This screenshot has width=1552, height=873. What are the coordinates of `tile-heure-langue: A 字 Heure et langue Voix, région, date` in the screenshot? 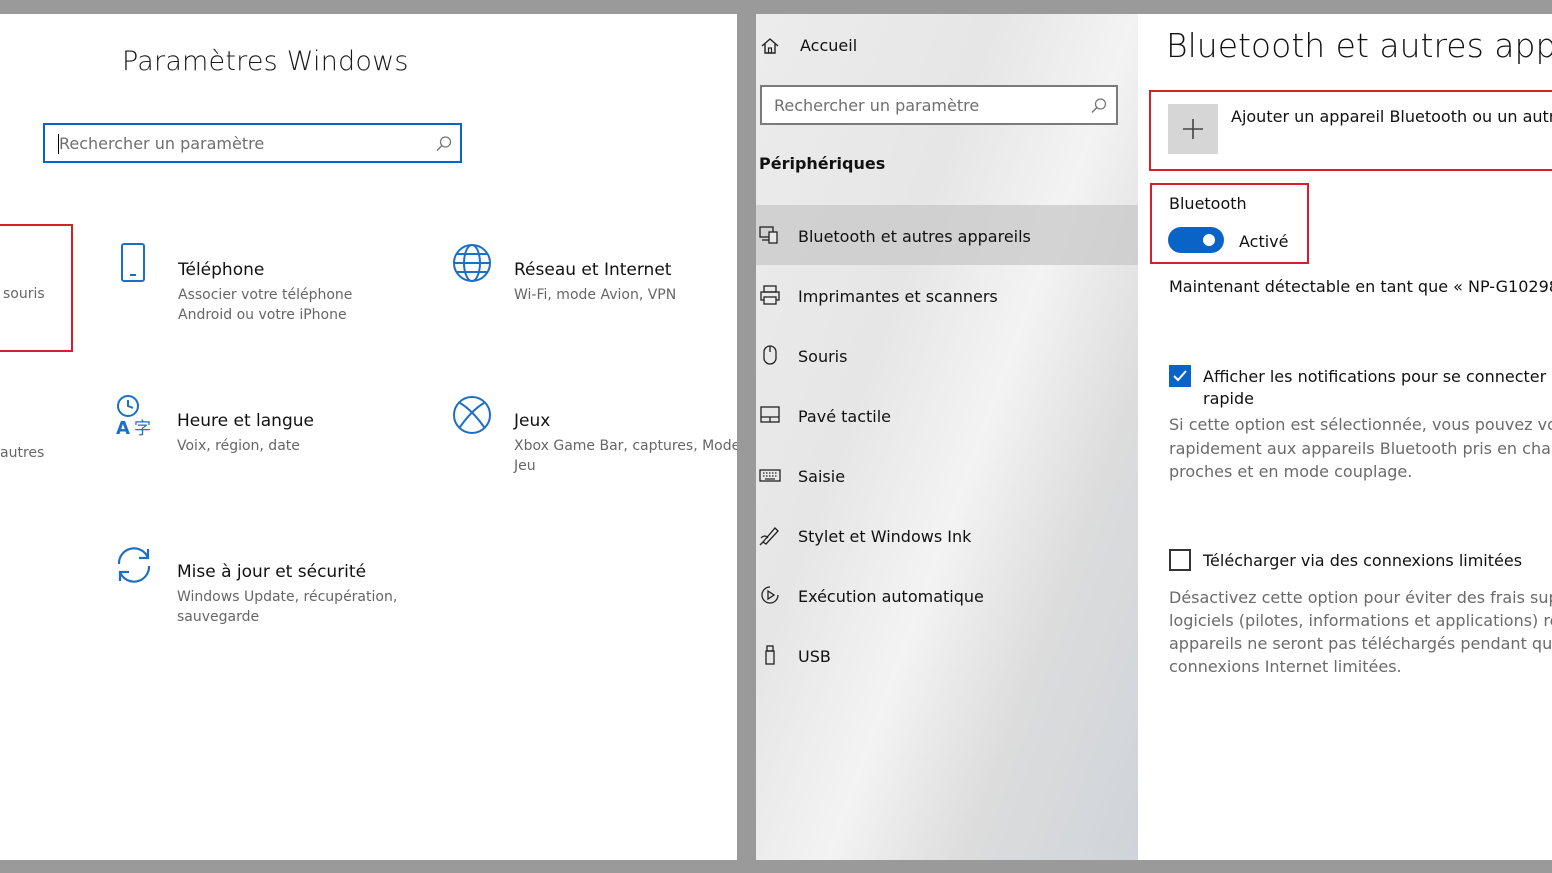 It's located at (258, 435).